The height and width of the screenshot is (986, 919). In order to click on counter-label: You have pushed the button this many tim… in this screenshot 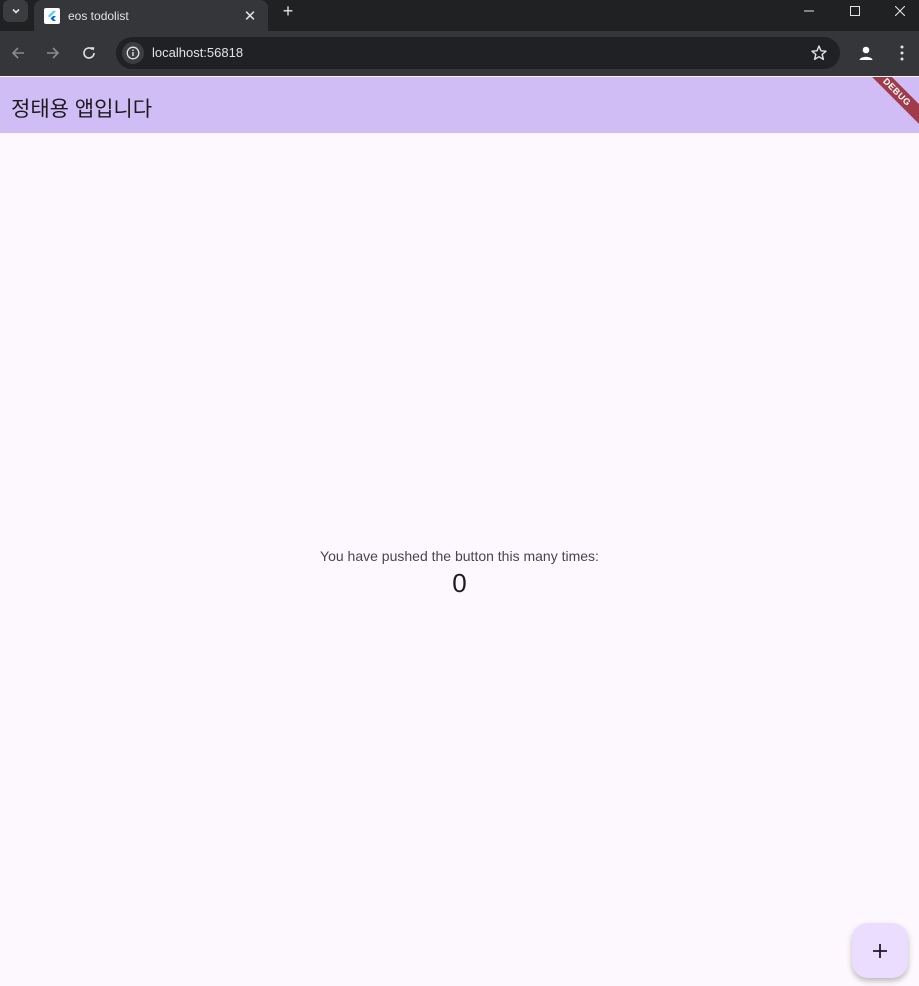, I will do `click(459, 556)`.